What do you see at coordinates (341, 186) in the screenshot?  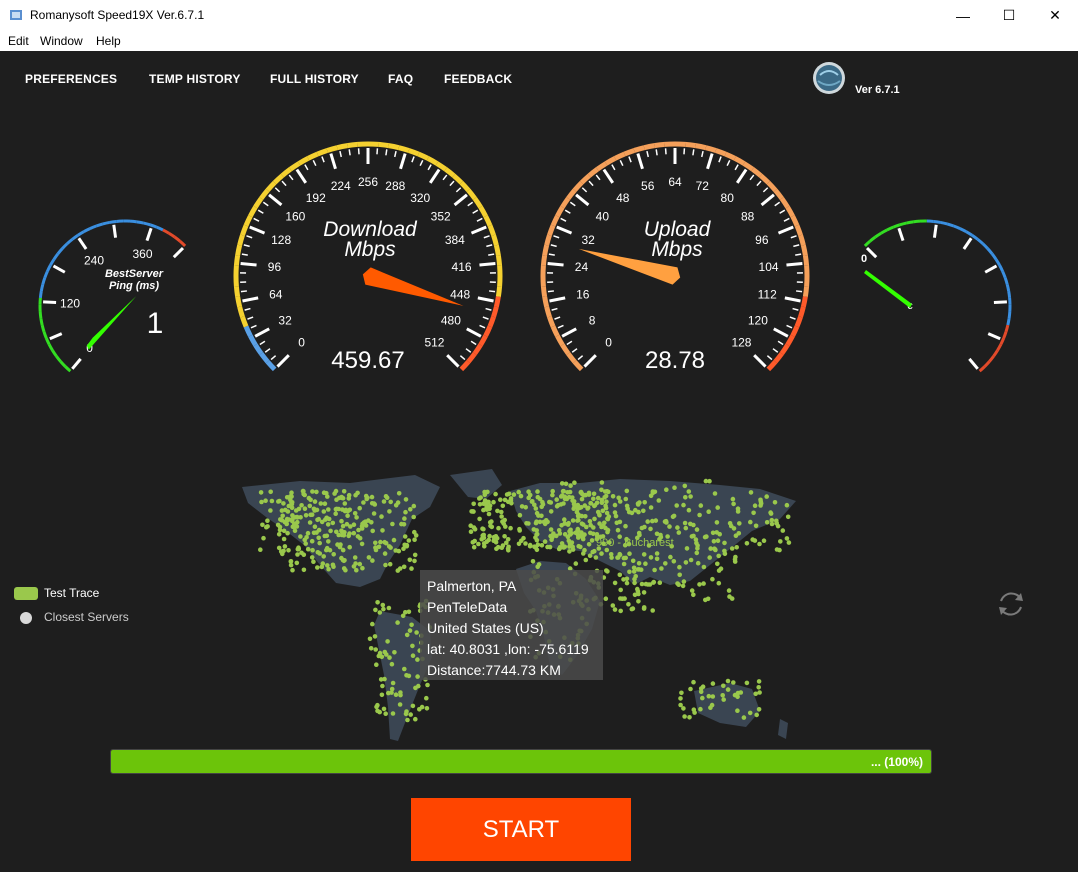 I see `tick-label: 224` at bounding box center [341, 186].